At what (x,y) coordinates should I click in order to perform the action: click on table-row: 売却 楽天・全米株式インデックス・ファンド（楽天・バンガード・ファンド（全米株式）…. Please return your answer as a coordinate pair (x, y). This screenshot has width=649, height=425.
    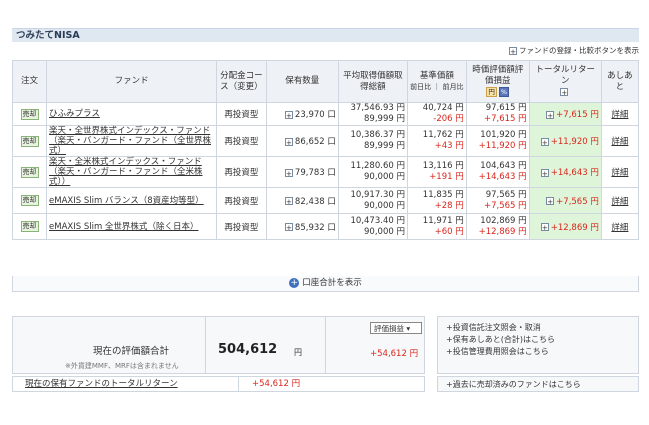
    Looking at the image, I should click on (325, 172).